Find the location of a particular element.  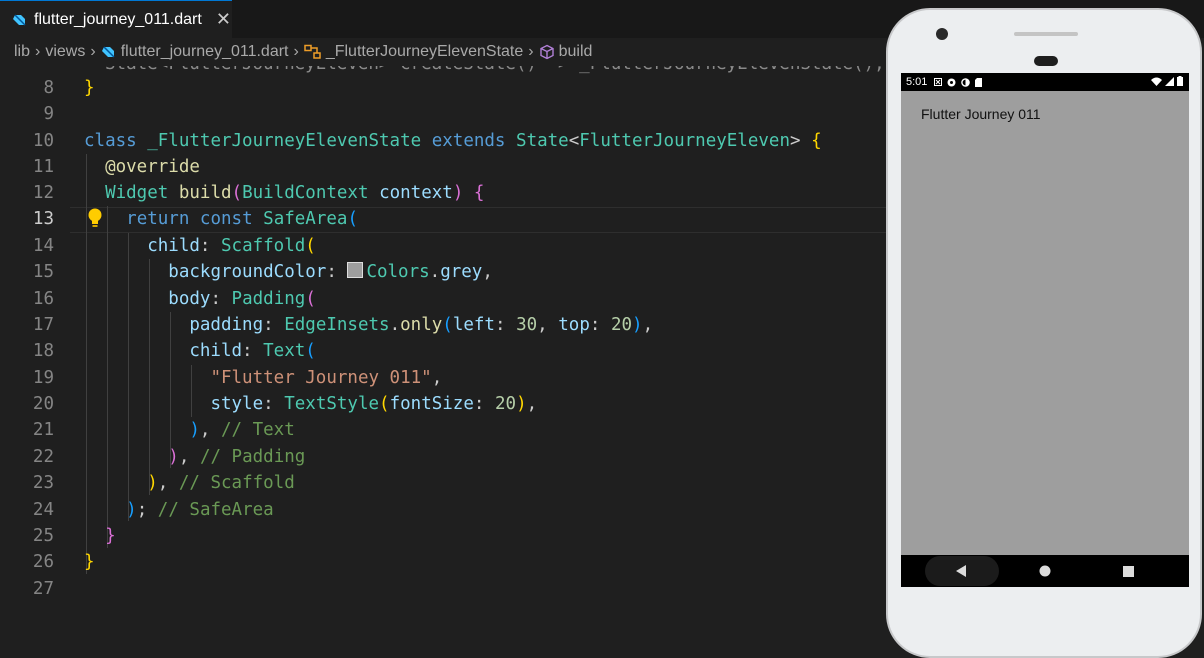

line-number: 25 is located at coordinates (43, 536).